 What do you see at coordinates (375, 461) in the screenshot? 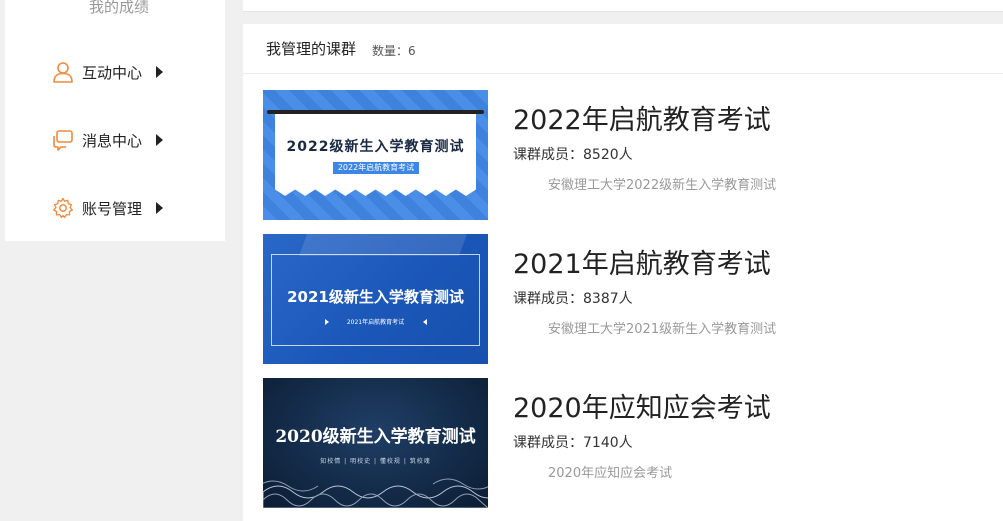
I see `cover-subtitle: 知校情 | 明校史 | 懂校规 | 筑校魂` at bounding box center [375, 461].